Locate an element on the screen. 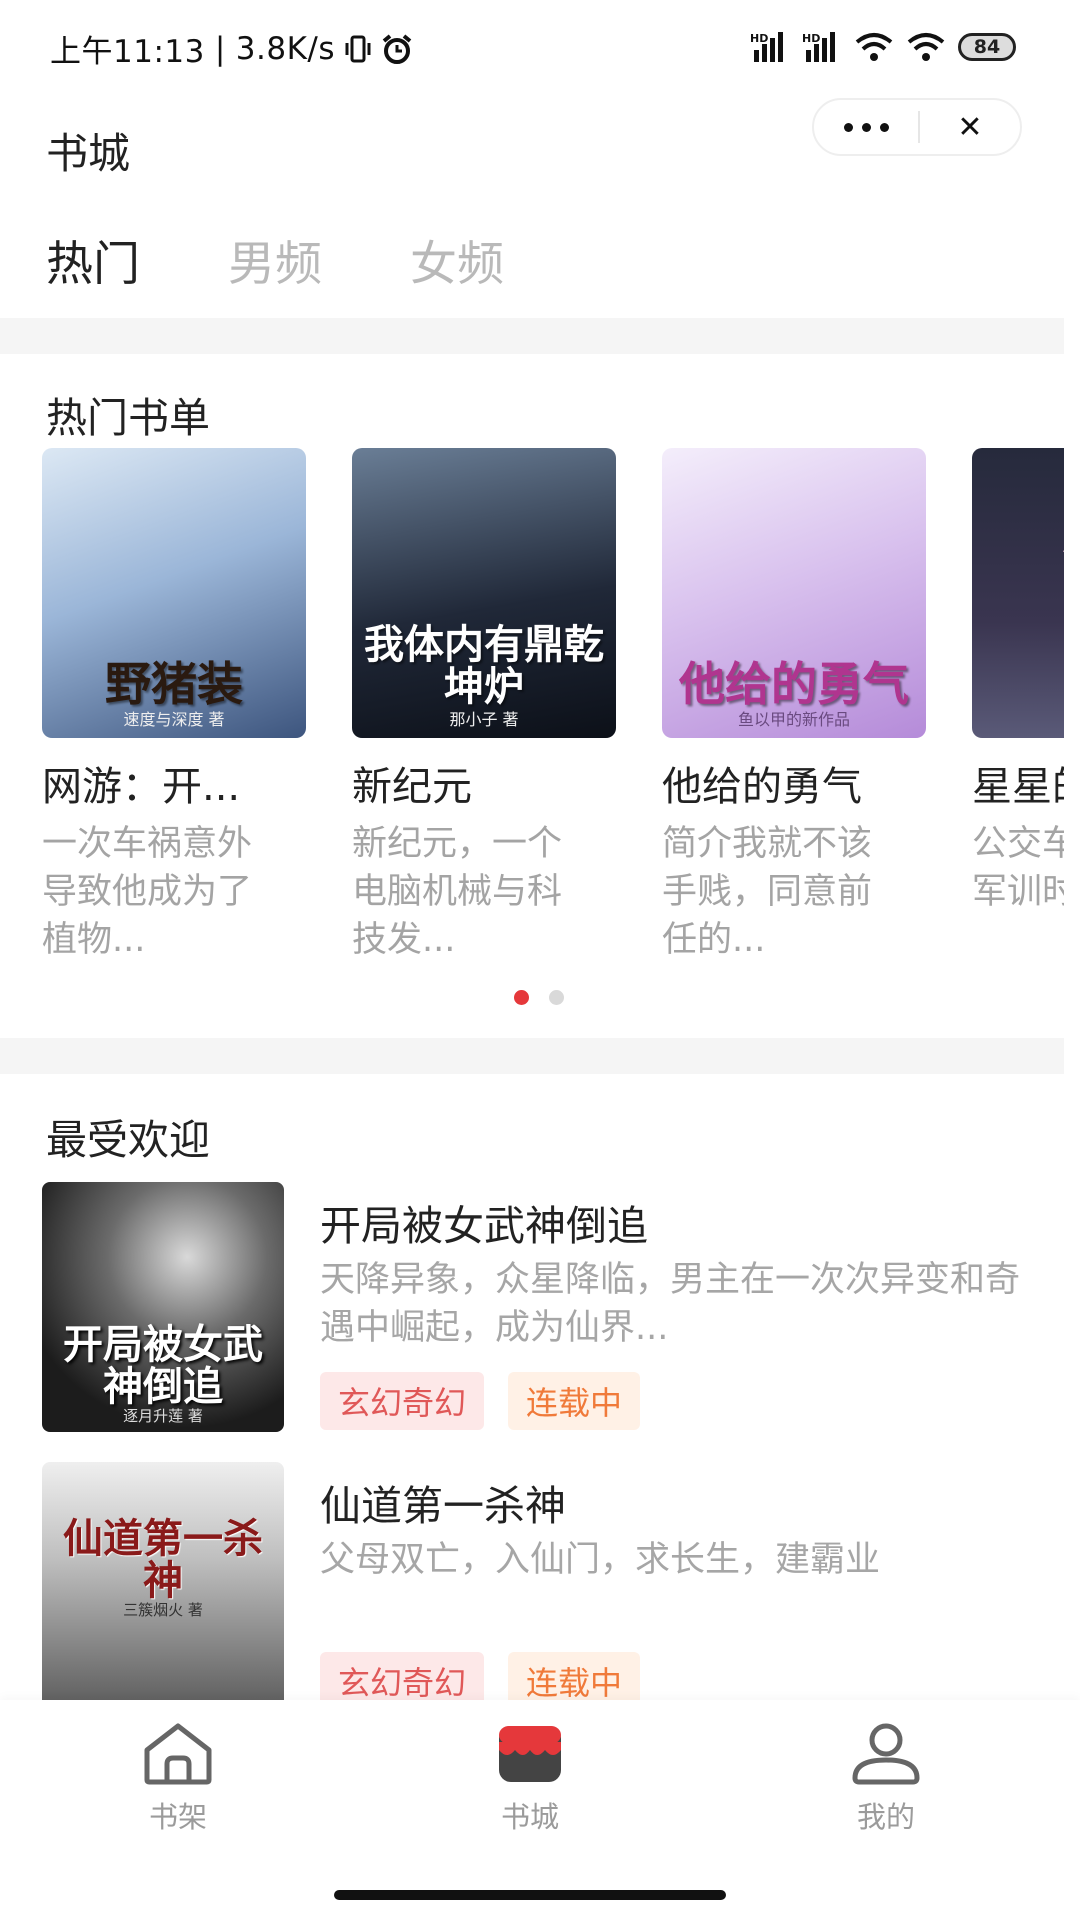 The width and height of the screenshot is (1080, 1920). more-menu-button is located at coordinates (866, 127).